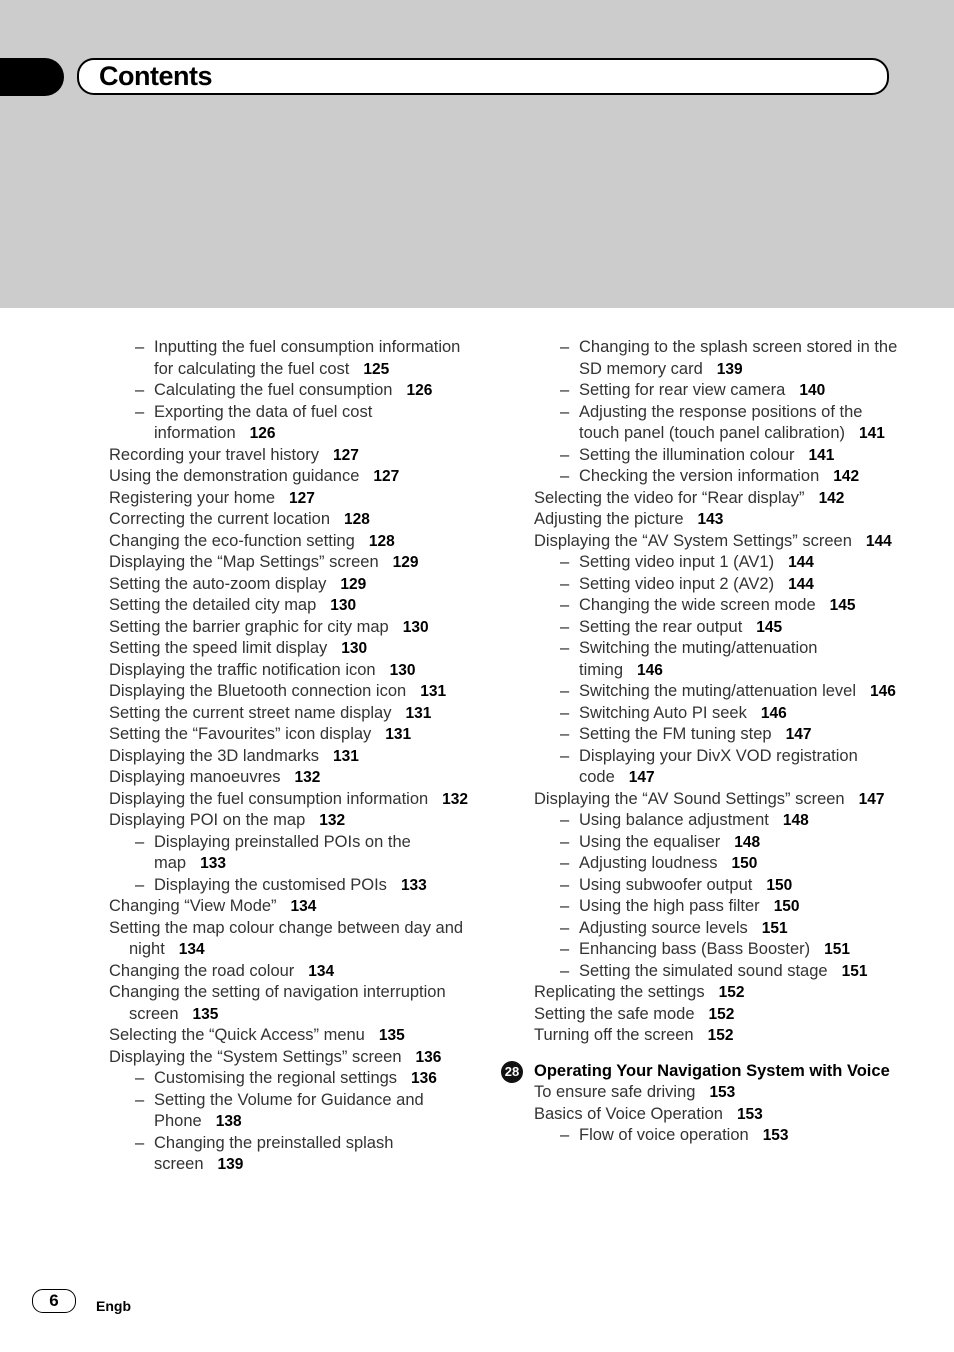 The image size is (954, 1352). What do you see at coordinates (294, 1079) in the screenshot?
I see `toc-subentry: – Customising the regional settings 136` at bounding box center [294, 1079].